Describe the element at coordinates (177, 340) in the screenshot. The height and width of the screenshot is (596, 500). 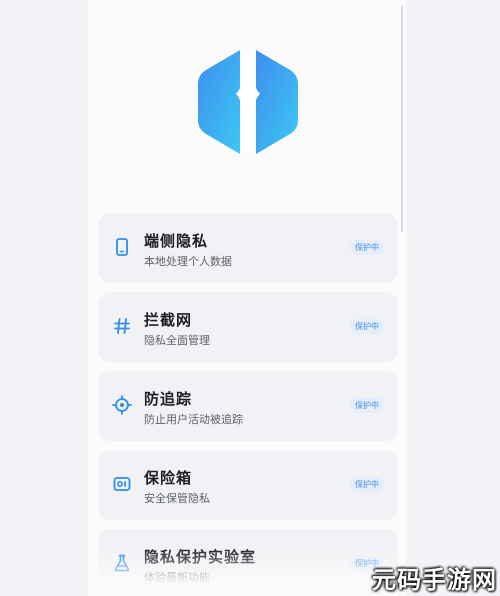
I see `feature-subtitle: 隐私全面管理` at that location.